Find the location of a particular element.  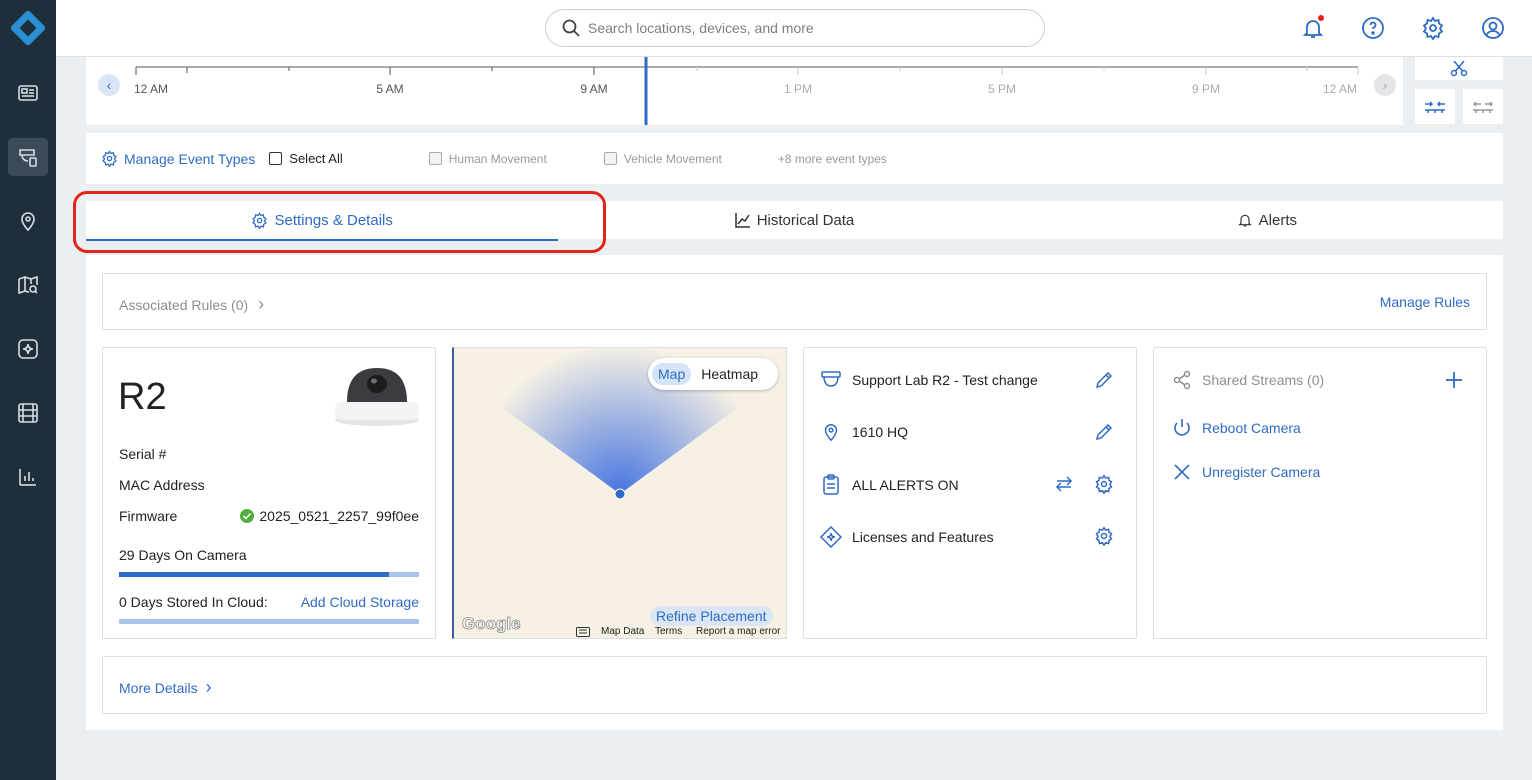

terms-link: Terms is located at coordinates (668, 631).